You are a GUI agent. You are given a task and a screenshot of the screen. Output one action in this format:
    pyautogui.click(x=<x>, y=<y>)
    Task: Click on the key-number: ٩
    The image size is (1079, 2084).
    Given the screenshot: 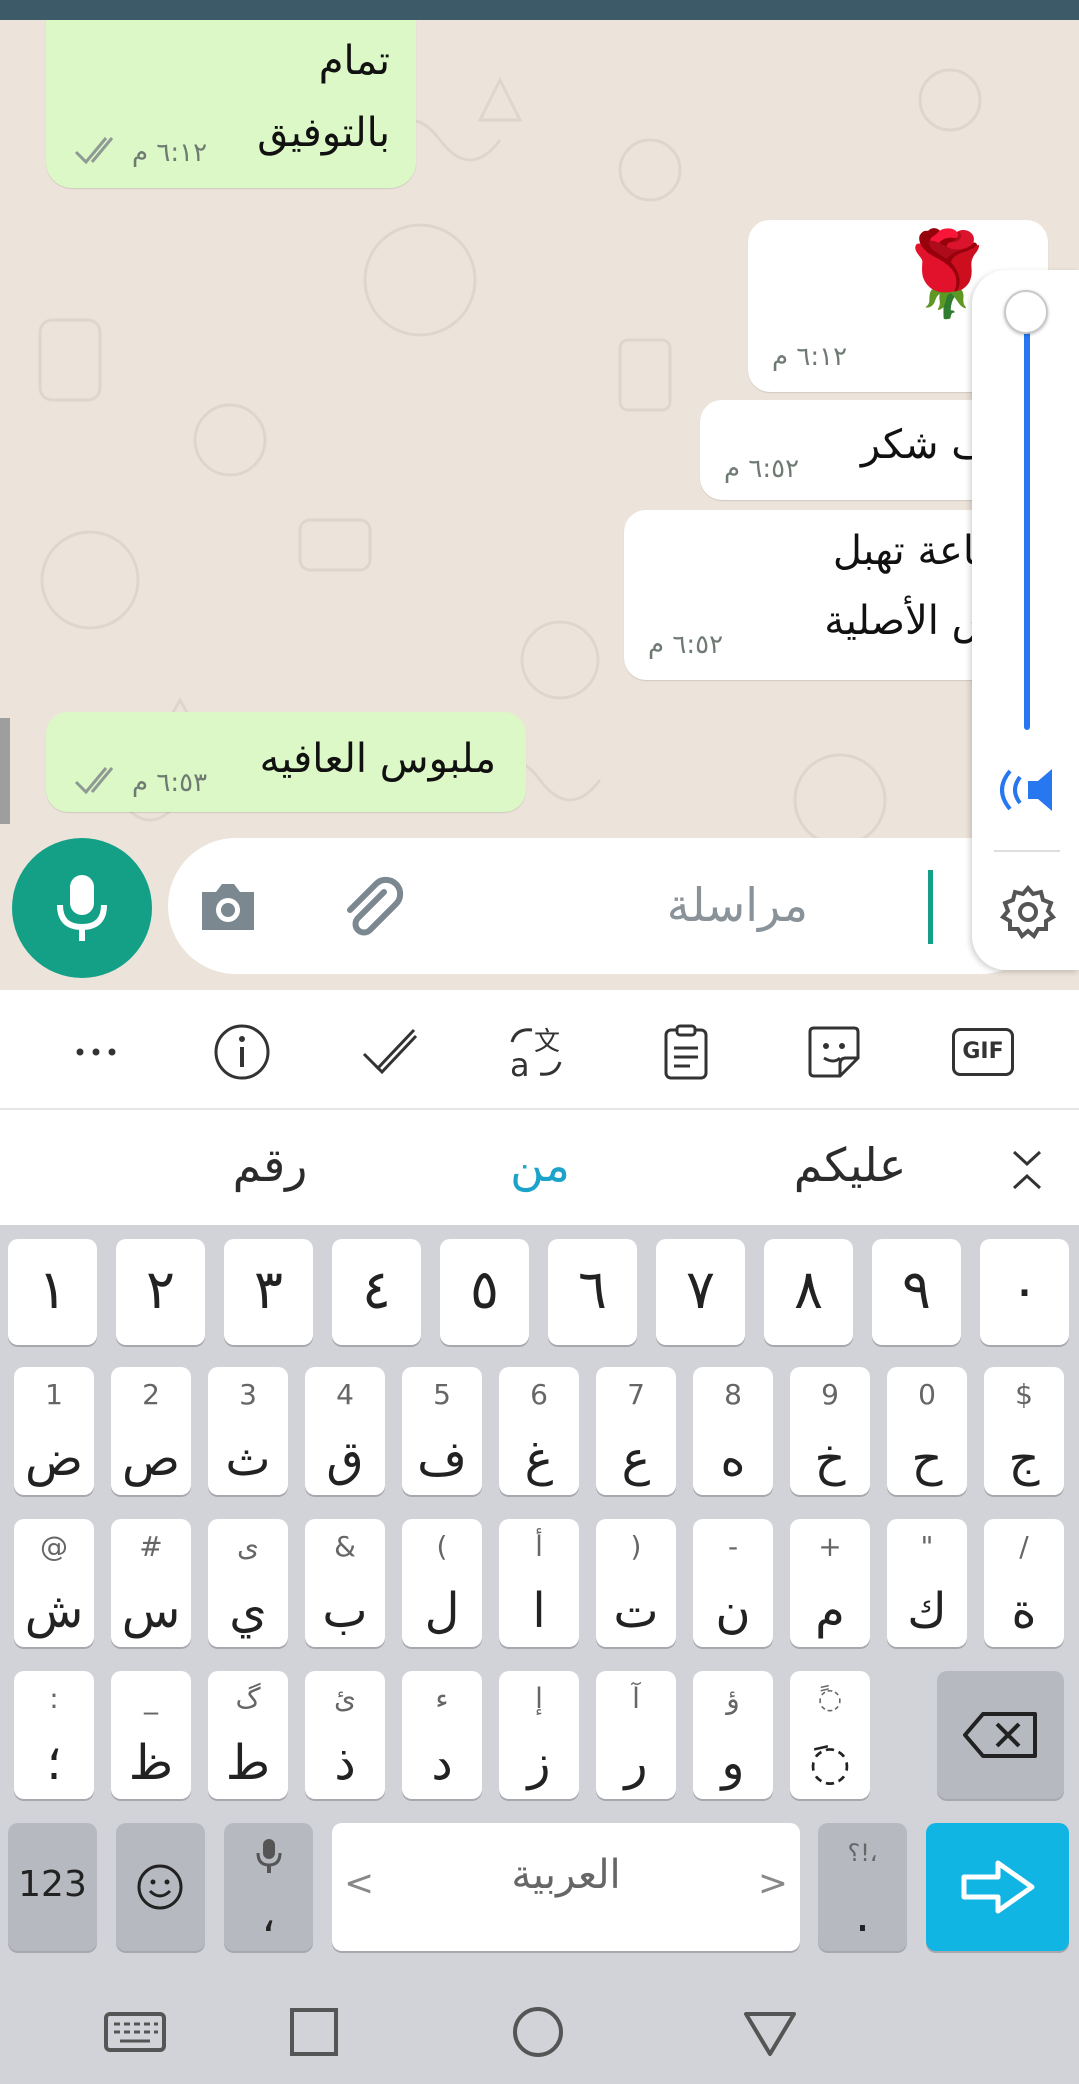 What is the action you would take?
    pyautogui.click(x=916, y=1292)
    